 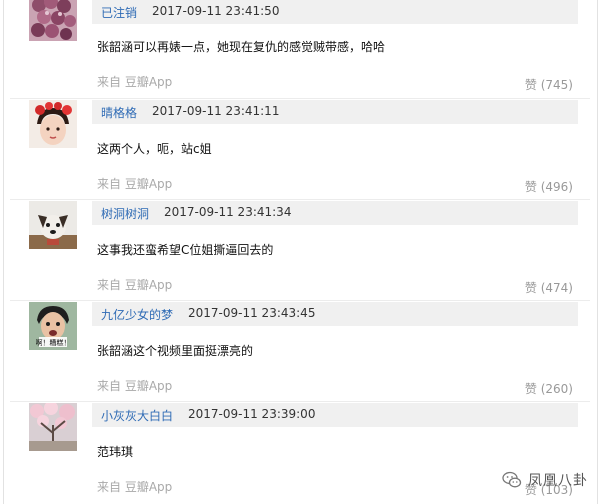 I want to click on grapes-avatar-image, so click(x=53, y=20).